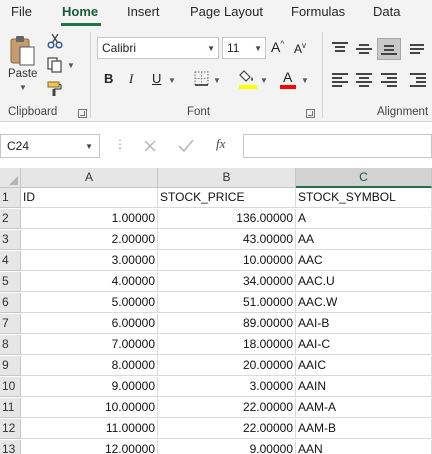  What do you see at coordinates (364, 345) in the screenshot?
I see `cell-c8: AAI-C` at bounding box center [364, 345].